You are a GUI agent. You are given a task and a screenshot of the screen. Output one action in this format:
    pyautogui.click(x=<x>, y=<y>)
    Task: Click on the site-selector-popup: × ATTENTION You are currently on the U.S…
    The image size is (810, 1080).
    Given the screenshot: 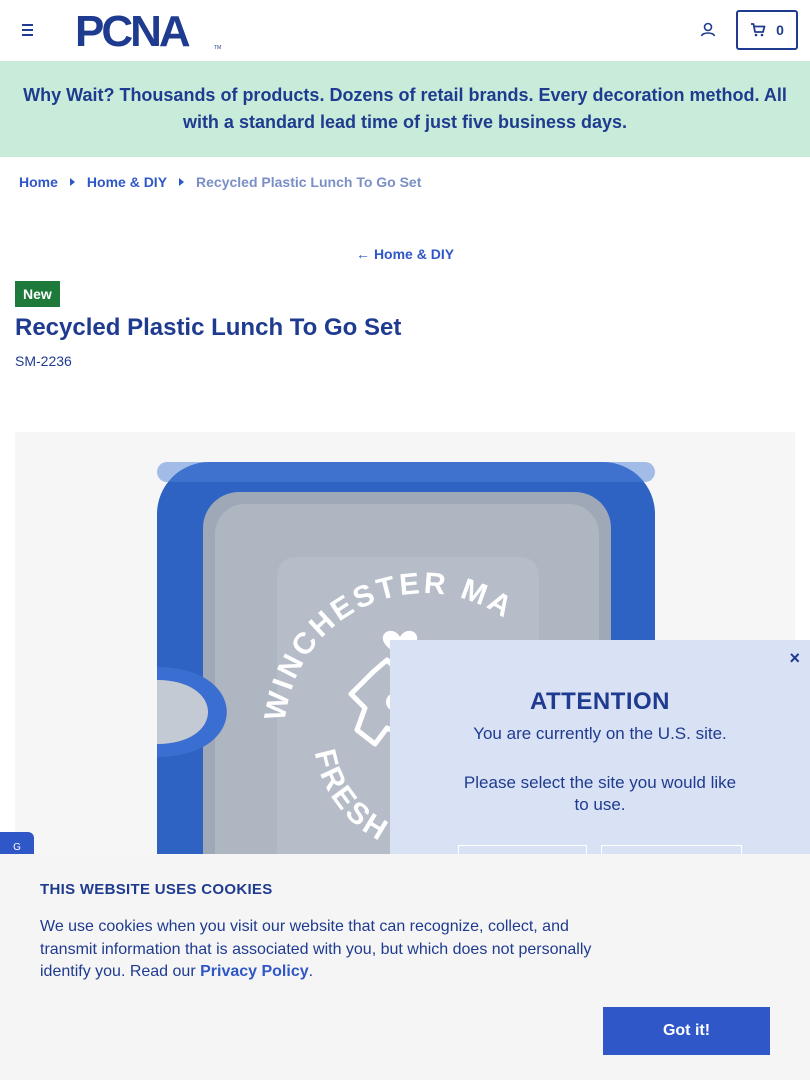 What is the action you would take?
    pyautogui.click(x=600, y=762)
    